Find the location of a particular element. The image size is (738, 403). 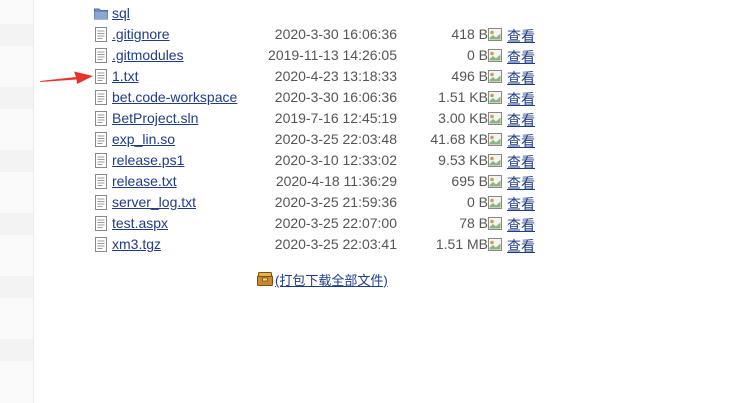

file-row: test.aspx 2020-3-25 22:07:00 78 B 查看 is located at coordinates (324, 223).